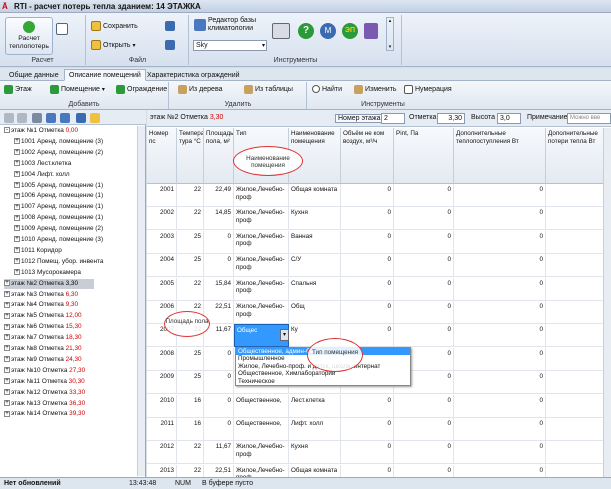 This screenshot has width=611, height=489. What do you see at coordinates (41, 295) in the screenshot?
I see `tree-floor-node: + этаж №3 Отметка 6,30` at bounding box center [41, 295].